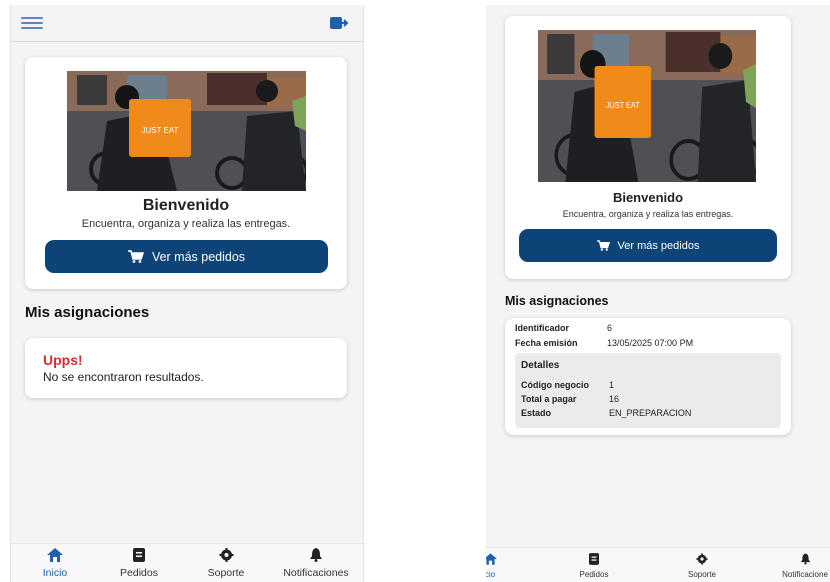 This screenshot has width=830, height=582. I want to click on nav-notificaciones-label: Notificacione, so click(805, 574).